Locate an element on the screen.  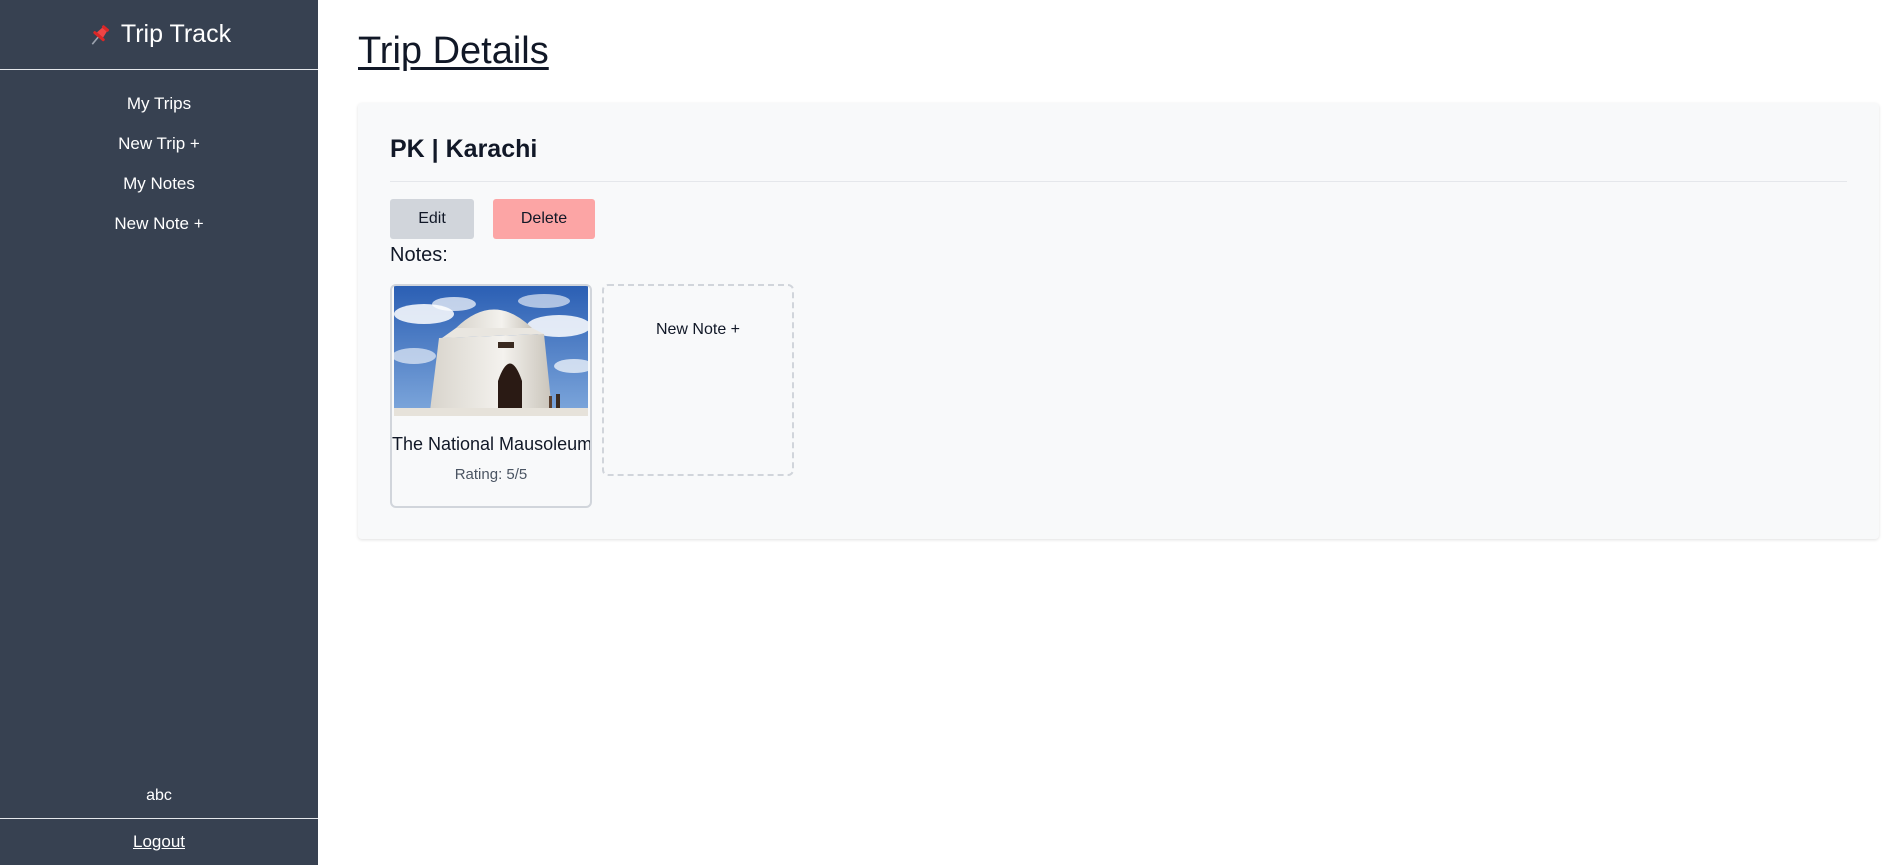
logout-area: Logout is located at coordinates (159, 841).